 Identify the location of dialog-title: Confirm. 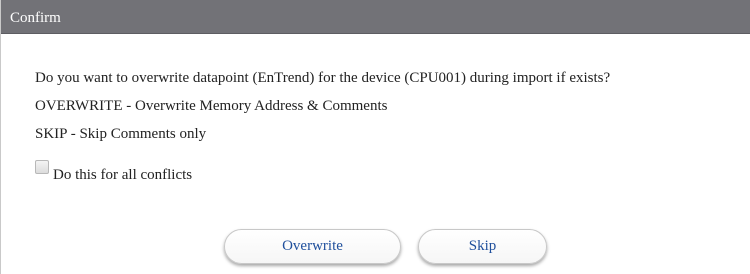
(35, 18).